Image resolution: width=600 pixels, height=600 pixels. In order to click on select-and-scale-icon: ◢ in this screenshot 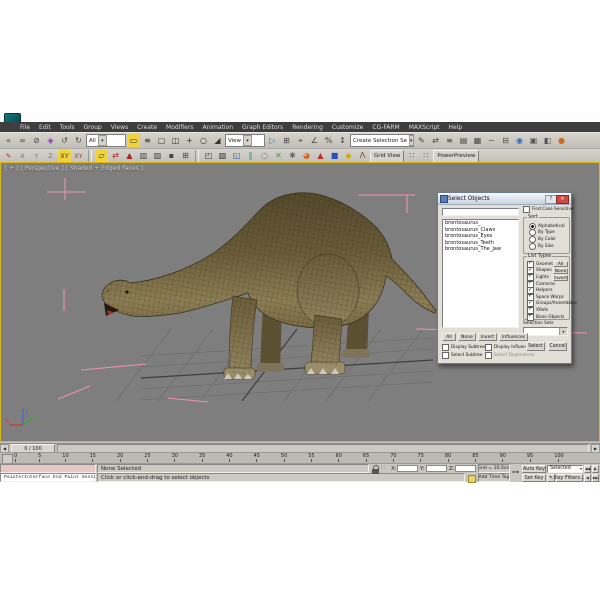, I will do `click(217, 140)`.